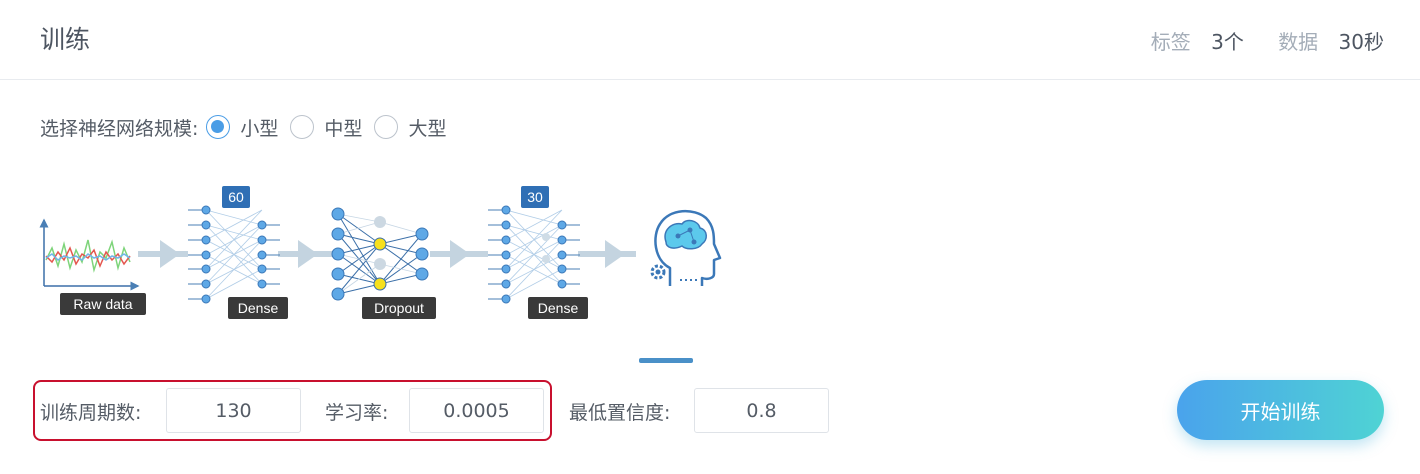  Describe the element at coordinates (383, 263) in the screenshot. I see `dropout-layer-icon: Dropout` at that location.